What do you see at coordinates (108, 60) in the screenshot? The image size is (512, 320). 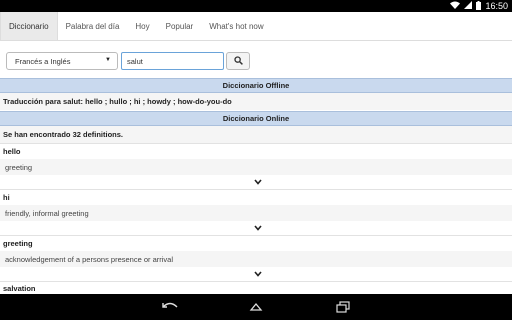 I see `caret-down-icon: ▼` at bounding box center [108, 60].